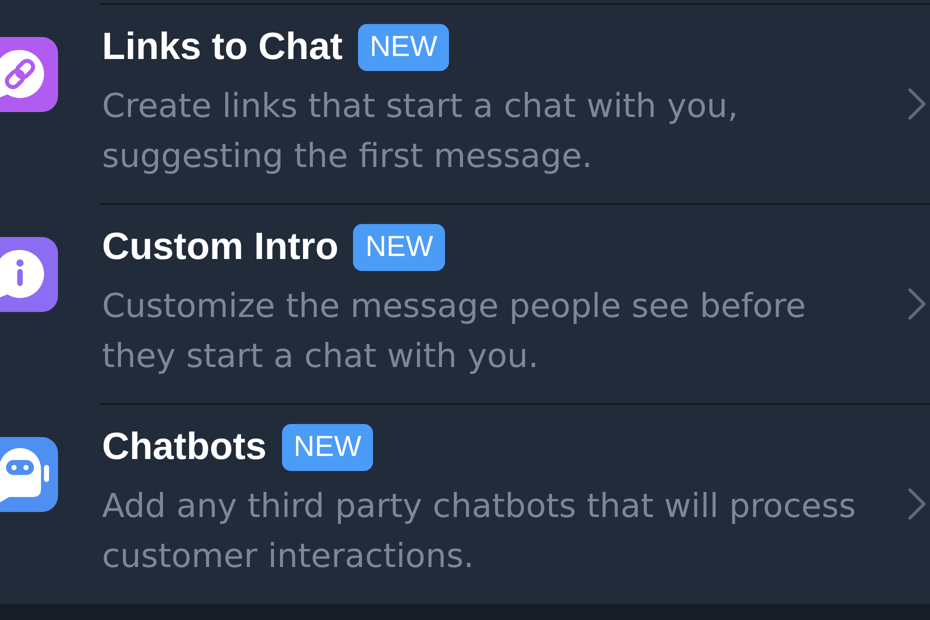 This screenshot has width=930, height=620. I want to click on row-title: Links to Chat, so click(222, 47).